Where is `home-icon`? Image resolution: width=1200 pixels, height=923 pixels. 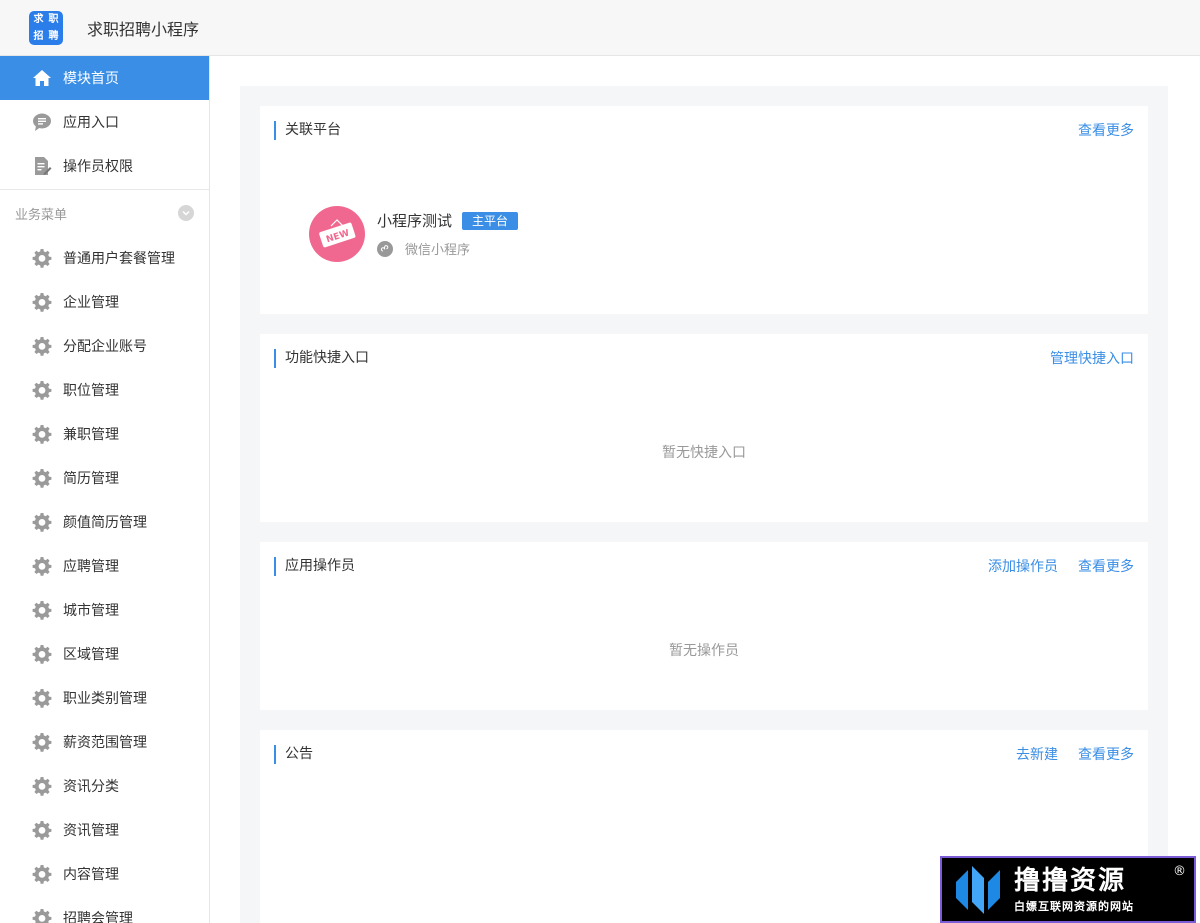
home-icon is located at coordinates (42, 78).